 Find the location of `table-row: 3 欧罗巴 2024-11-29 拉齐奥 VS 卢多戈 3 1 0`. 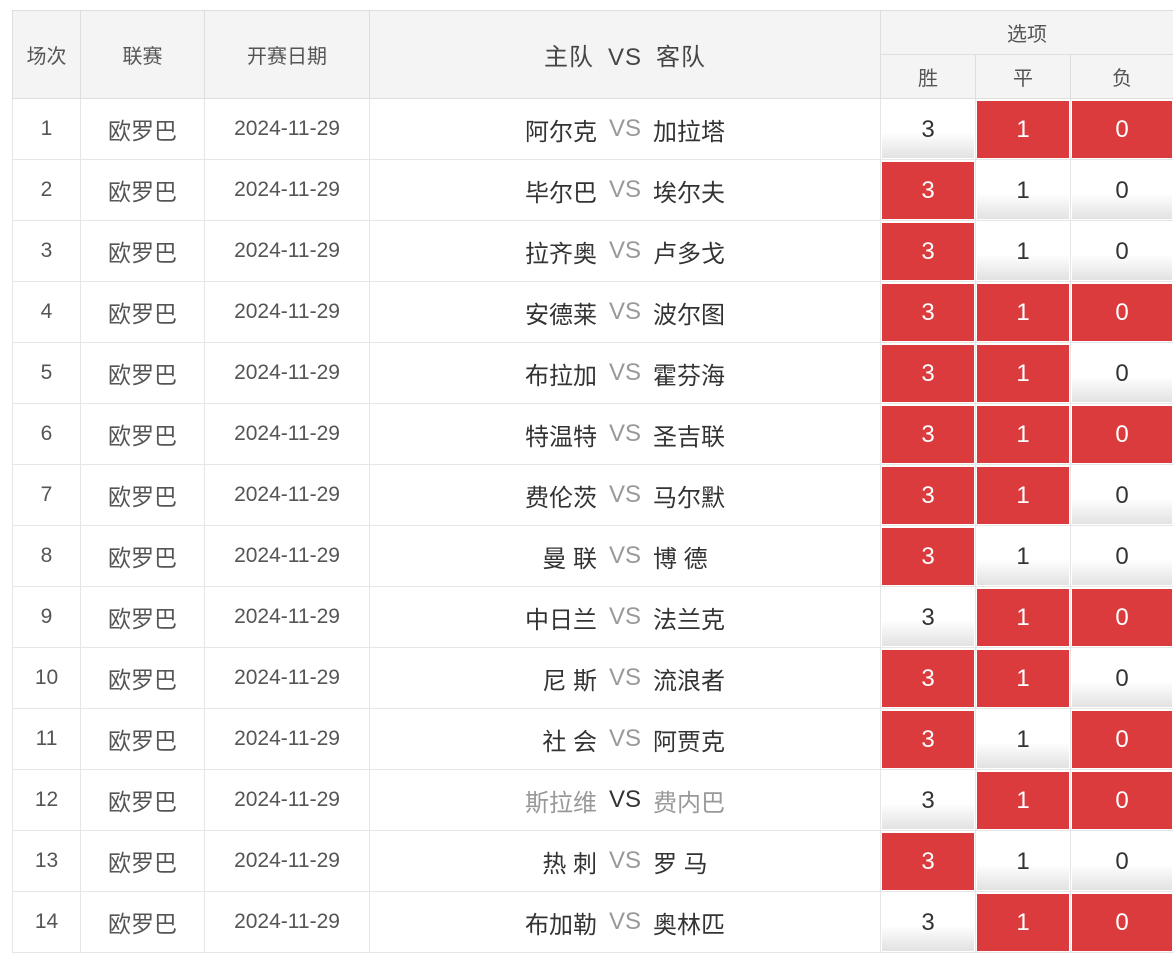

table-row: 3 欧罗巴 2024-11-29 拉齐奥 VS 卢多戈 3 1 0 is located at coordinates (592, 251).